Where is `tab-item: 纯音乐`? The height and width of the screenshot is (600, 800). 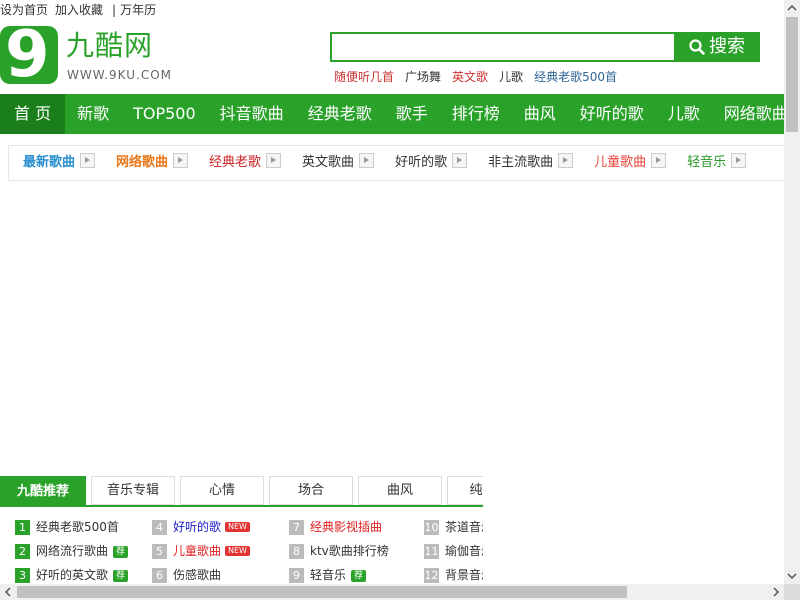
tab-item: 纯音乐 is located at coordinates (465, 490).